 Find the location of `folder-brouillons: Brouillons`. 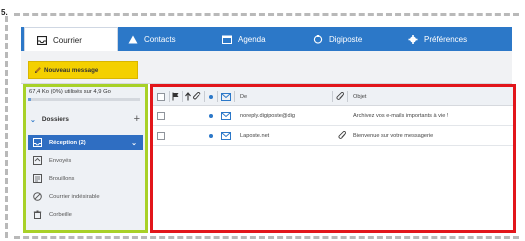

folder-brouillons: Brouillons is located at coordinates (85, 178).